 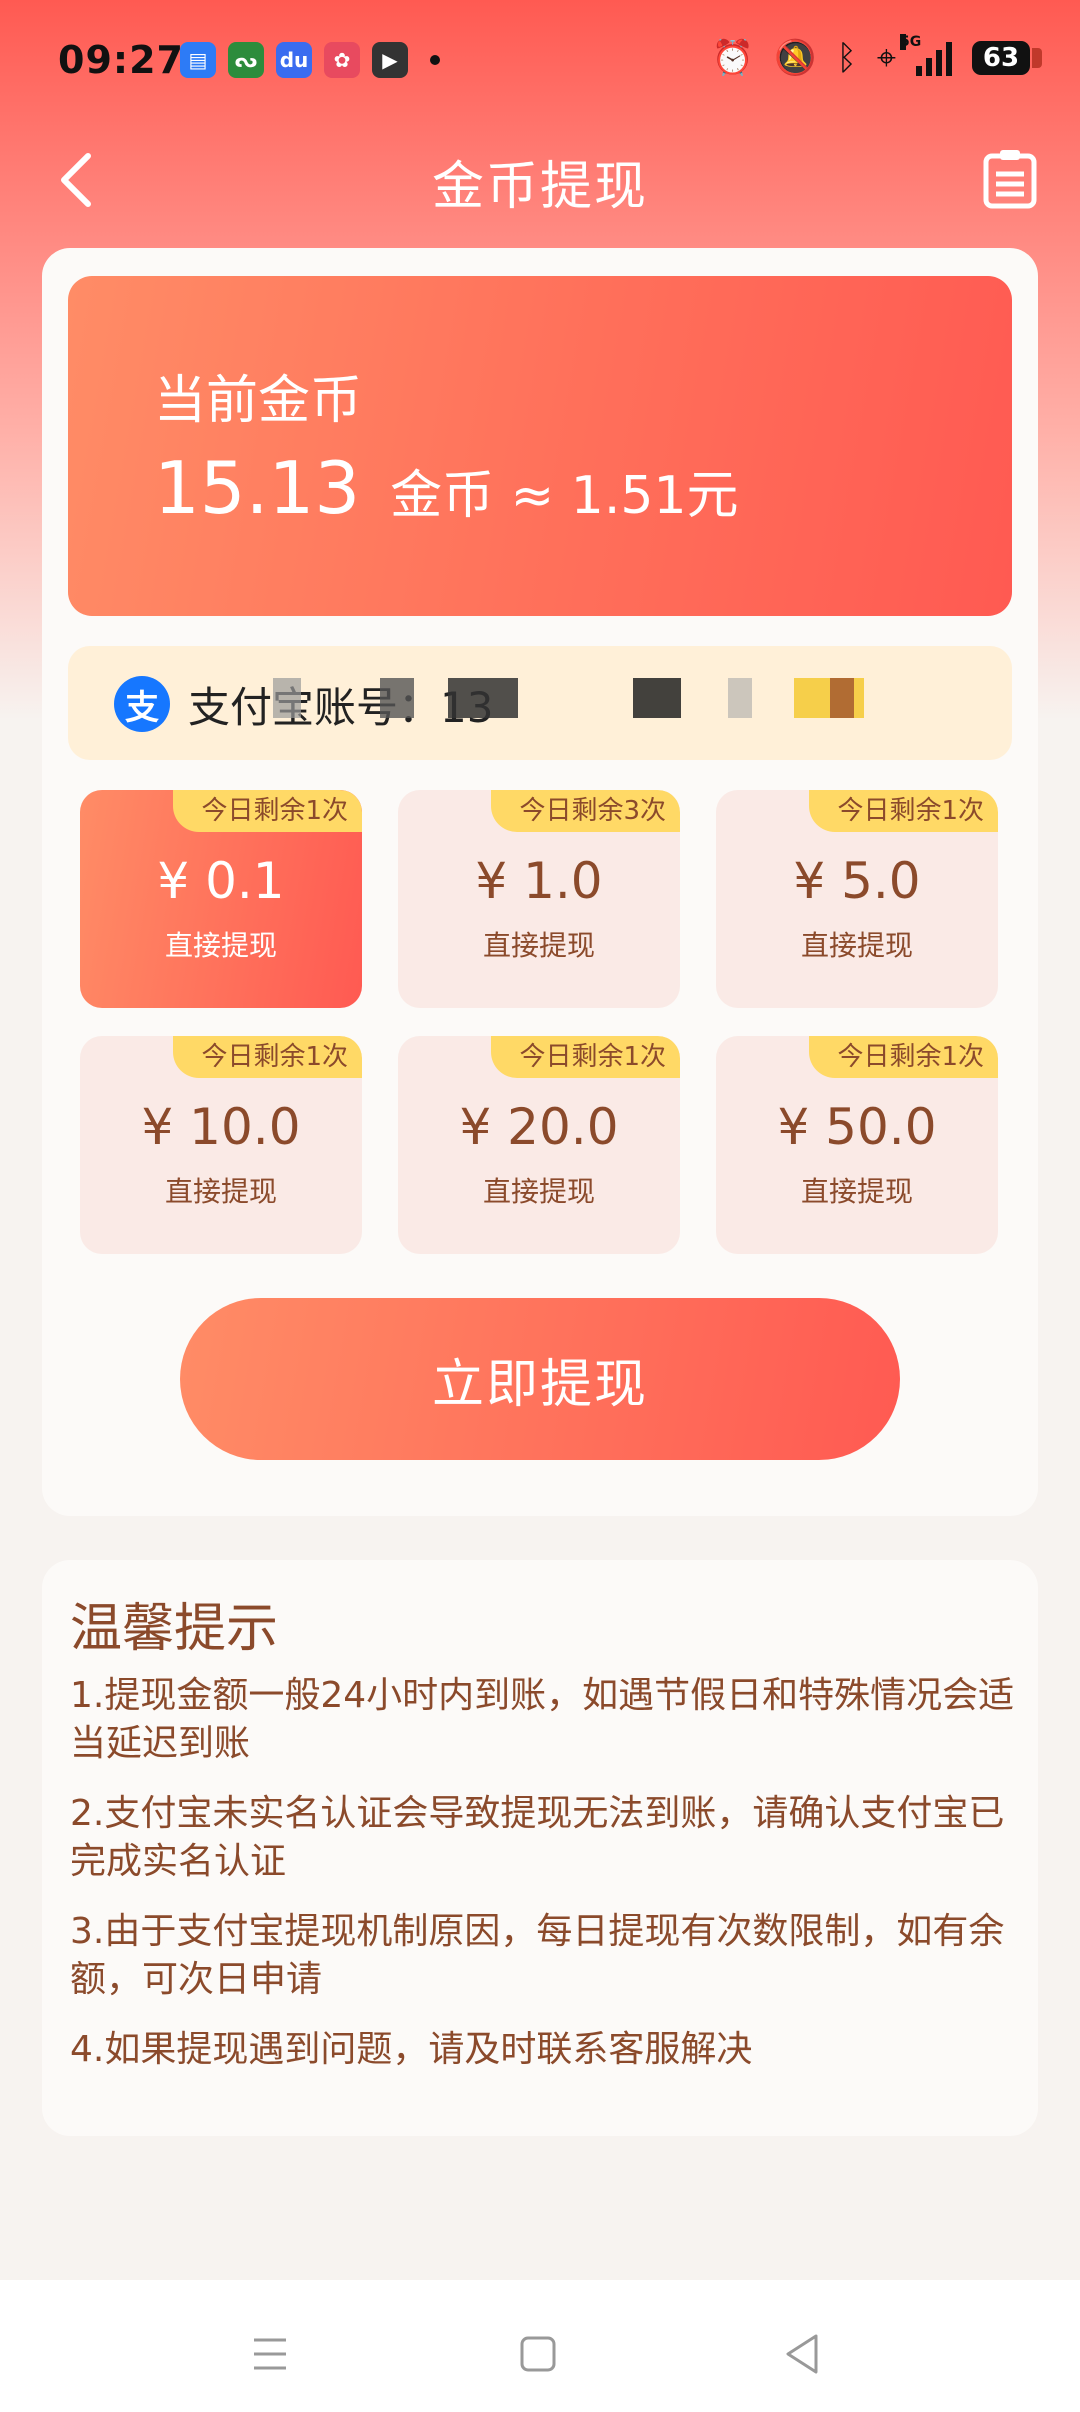 What do you see at coordinates (540, 1379) in the screenshot?
I see `withdraw-now-button: 立即提现` at bounding box center [540, 1379].